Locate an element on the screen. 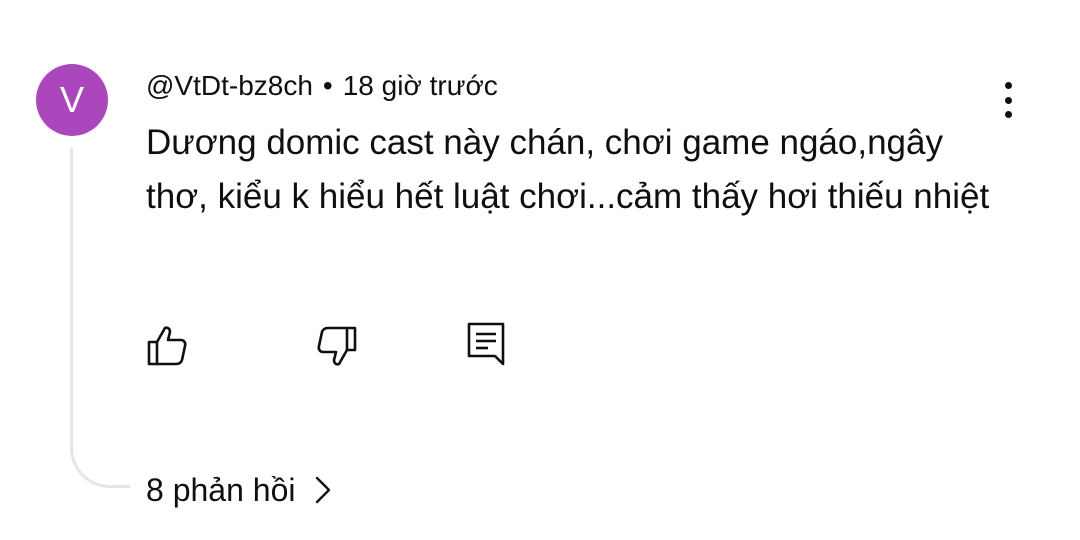 The image size is (1080, 540). reply-button is located at coordinates (488, 344).